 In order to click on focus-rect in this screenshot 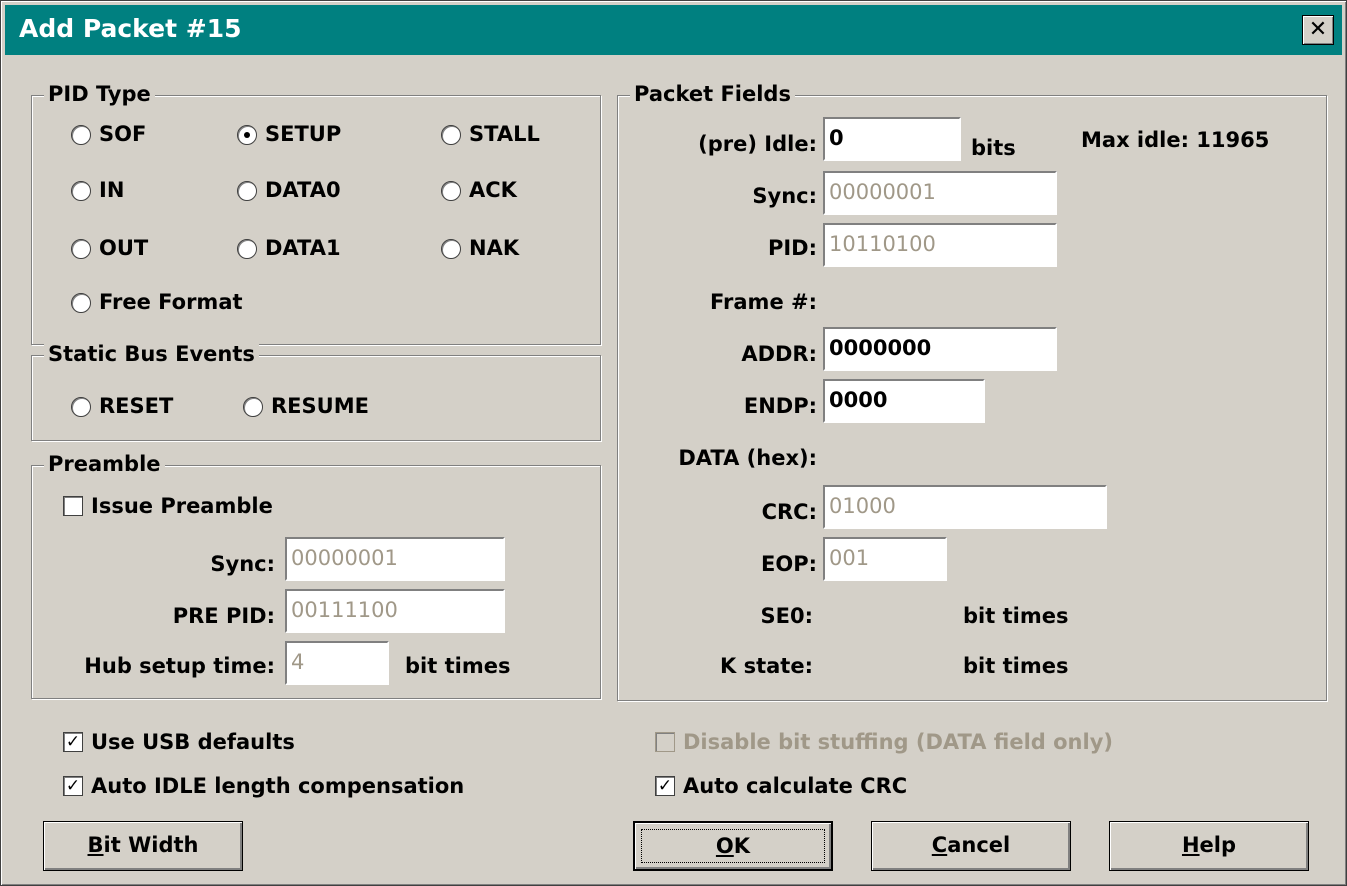, I will do `click(733, 846)`.